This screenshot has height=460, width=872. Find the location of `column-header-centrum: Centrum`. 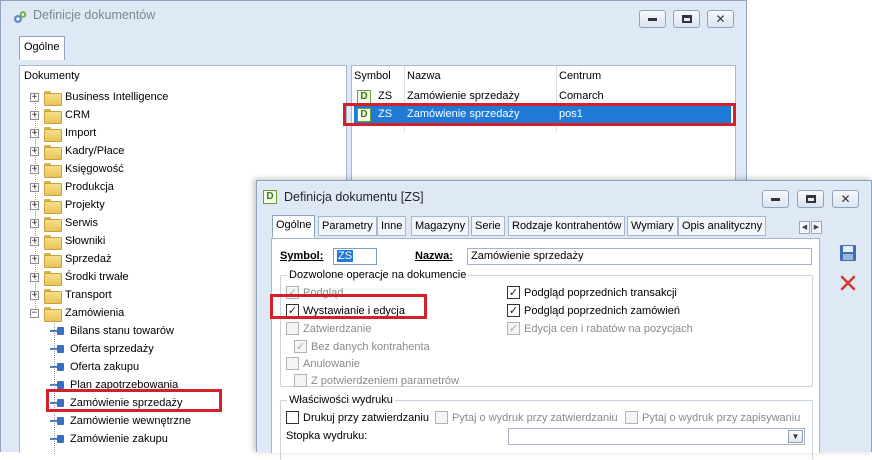

column-header-centrum: Centrum is located at coordinates (580, 76).